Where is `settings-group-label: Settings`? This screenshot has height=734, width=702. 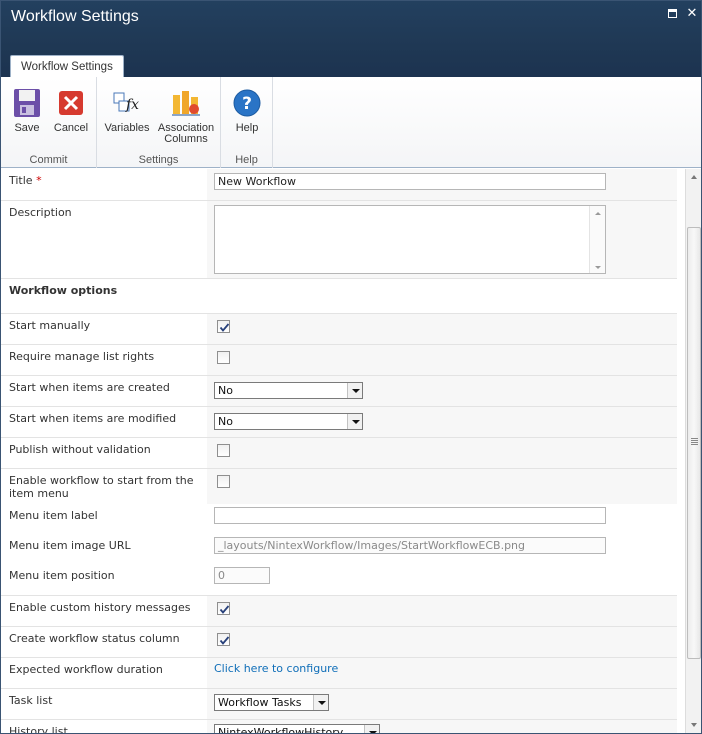
settings-group-label: Settings is located at coordinates (158, 160).